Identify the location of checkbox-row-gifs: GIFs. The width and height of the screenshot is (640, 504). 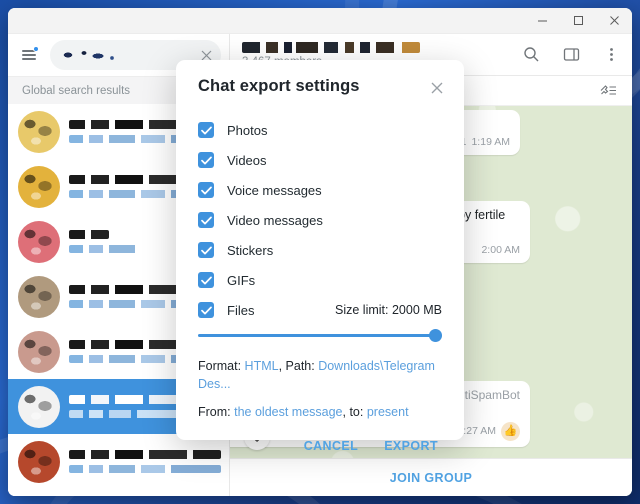
(320, 280).